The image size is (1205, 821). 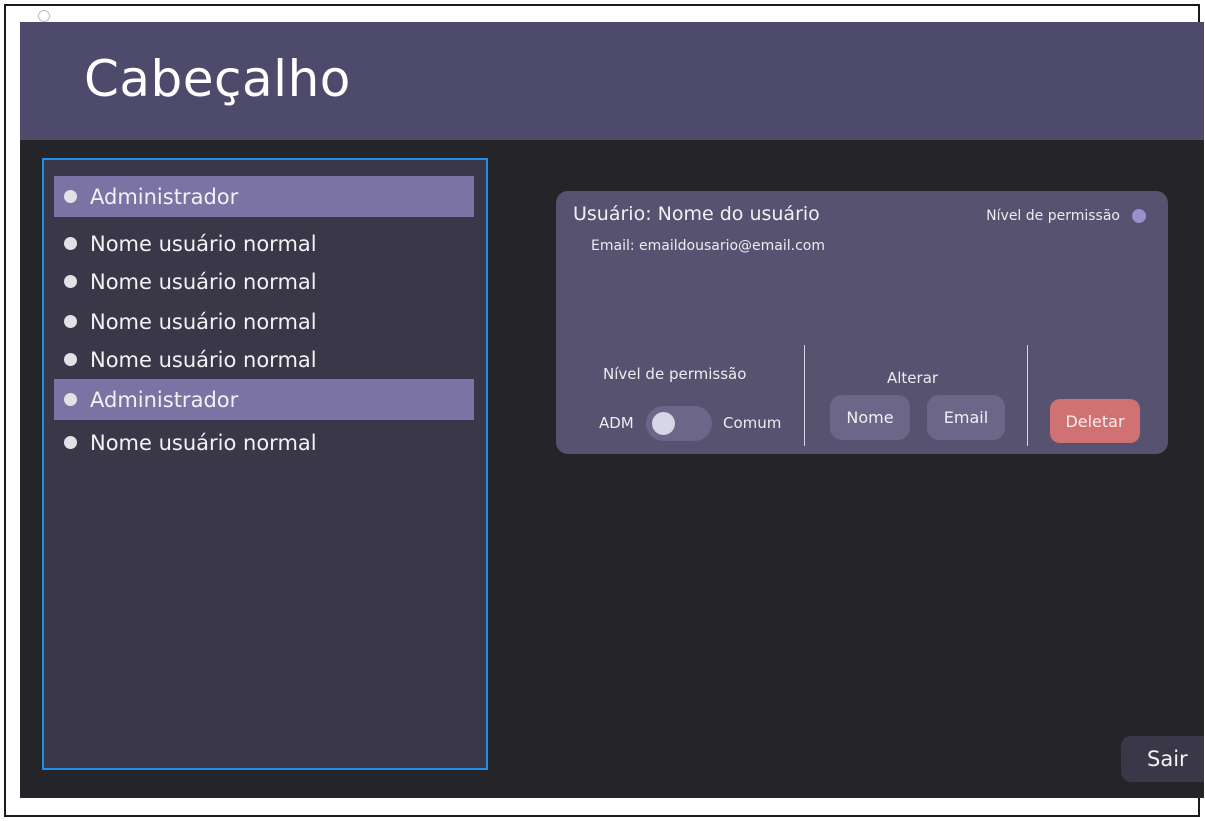 I want to click on header: Cabeçalho, so click(x=612, y=81).